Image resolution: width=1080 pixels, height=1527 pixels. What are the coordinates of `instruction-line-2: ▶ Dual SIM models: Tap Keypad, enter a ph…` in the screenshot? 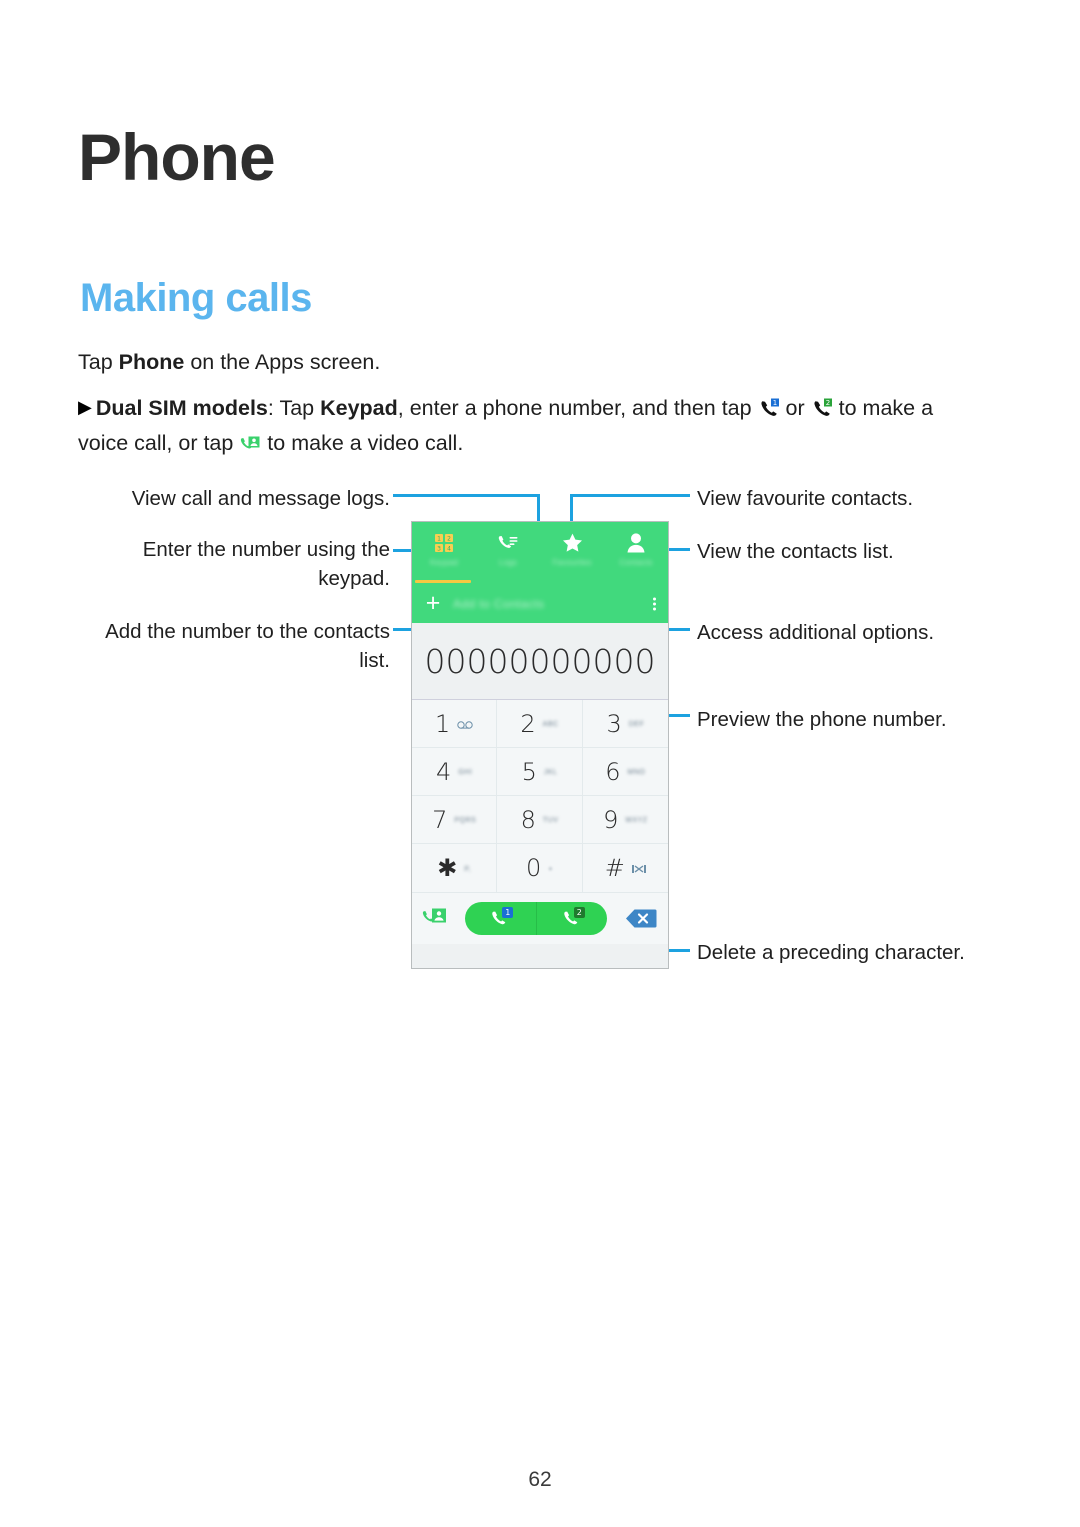 It's located at (528, 425).